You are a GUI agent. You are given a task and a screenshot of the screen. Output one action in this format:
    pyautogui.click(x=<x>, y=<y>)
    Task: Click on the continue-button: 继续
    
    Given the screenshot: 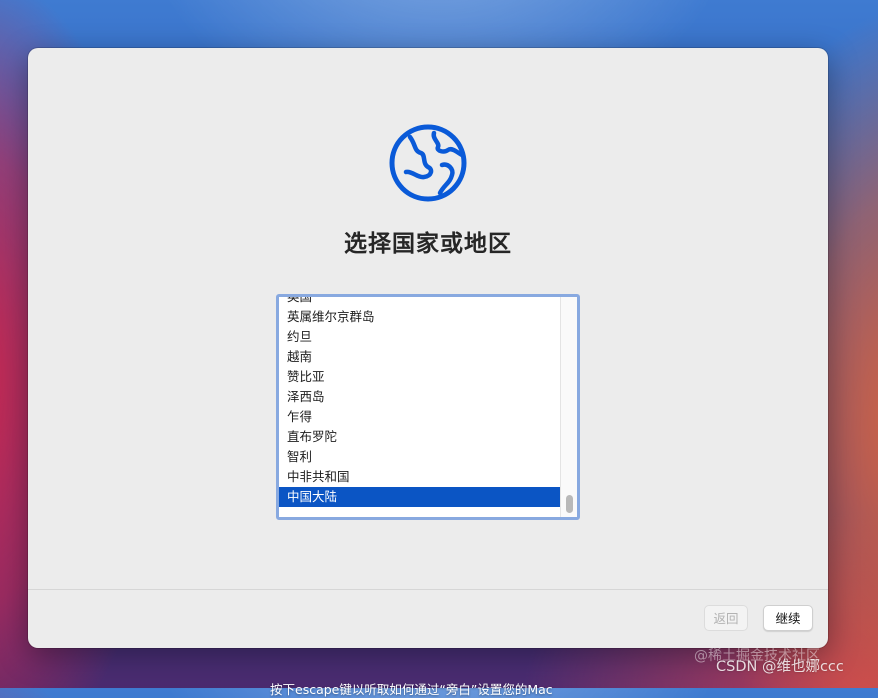 What is the action you would take?
    pyautogui.click(x=788, y=618)
    